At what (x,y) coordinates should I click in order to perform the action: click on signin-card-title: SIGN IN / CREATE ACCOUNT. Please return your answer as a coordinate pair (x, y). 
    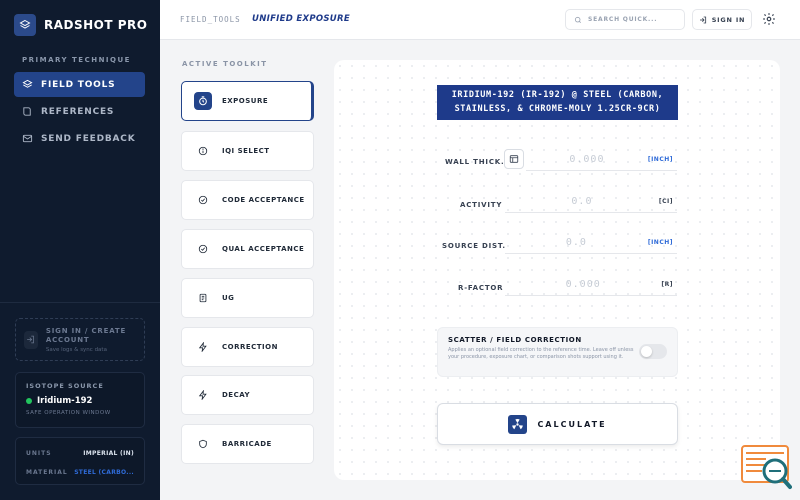
    Looking at the image, I should click on (86, 335).